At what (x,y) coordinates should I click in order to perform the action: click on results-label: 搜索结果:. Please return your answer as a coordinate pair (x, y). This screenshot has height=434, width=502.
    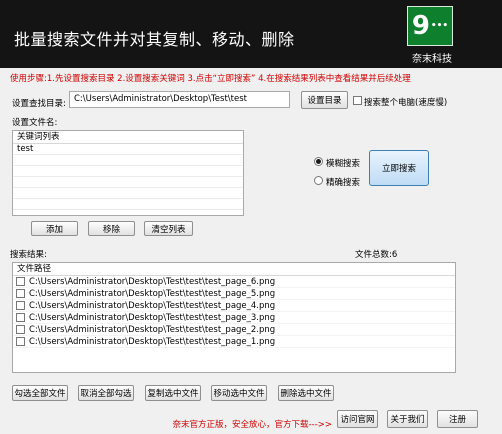
    Looking at the image, I should click on (28, 255).